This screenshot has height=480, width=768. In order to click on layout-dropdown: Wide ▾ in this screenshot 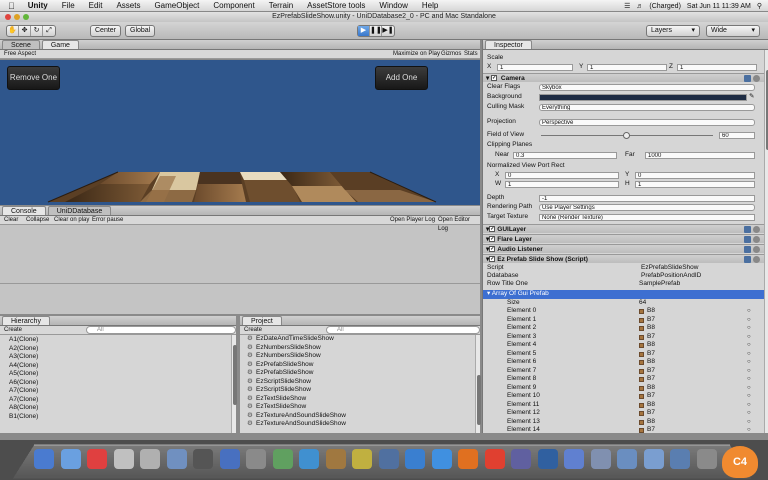, I will do `click(733, 31)`.